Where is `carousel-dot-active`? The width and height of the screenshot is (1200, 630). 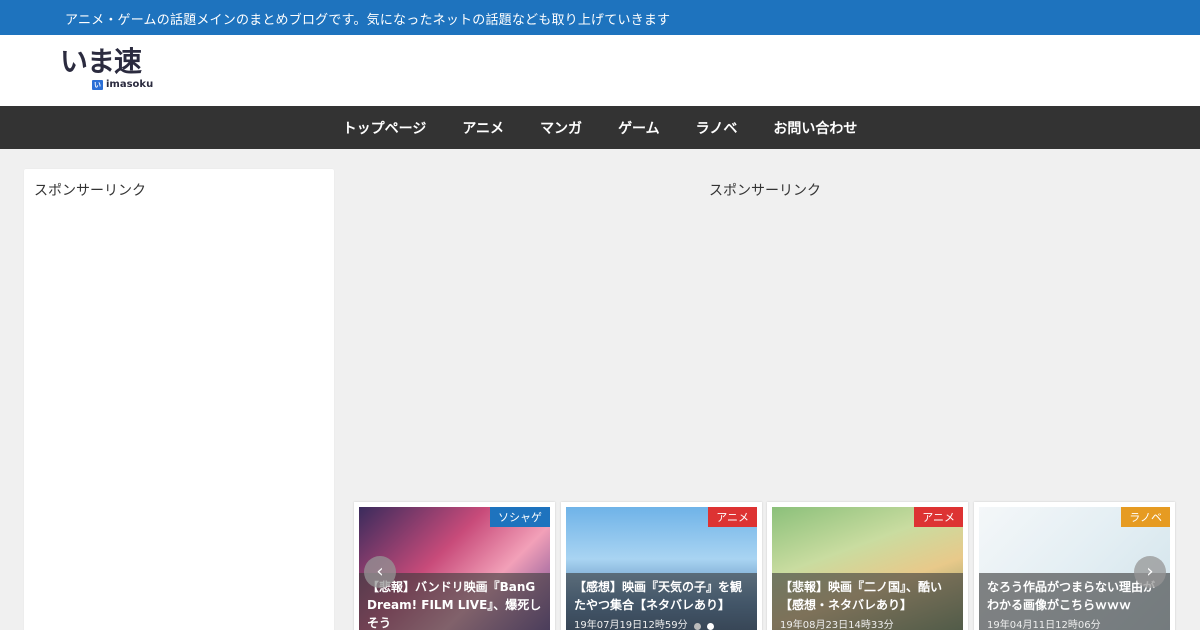 carousel-dot-active is located at coordinates (710, 626).